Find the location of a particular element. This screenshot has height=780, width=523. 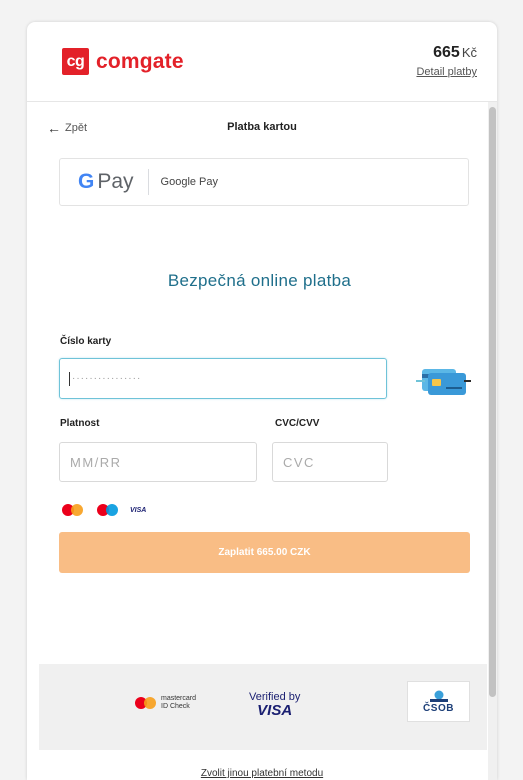

cvc-label: CVC/CVV is located at coordinates (297, 423).